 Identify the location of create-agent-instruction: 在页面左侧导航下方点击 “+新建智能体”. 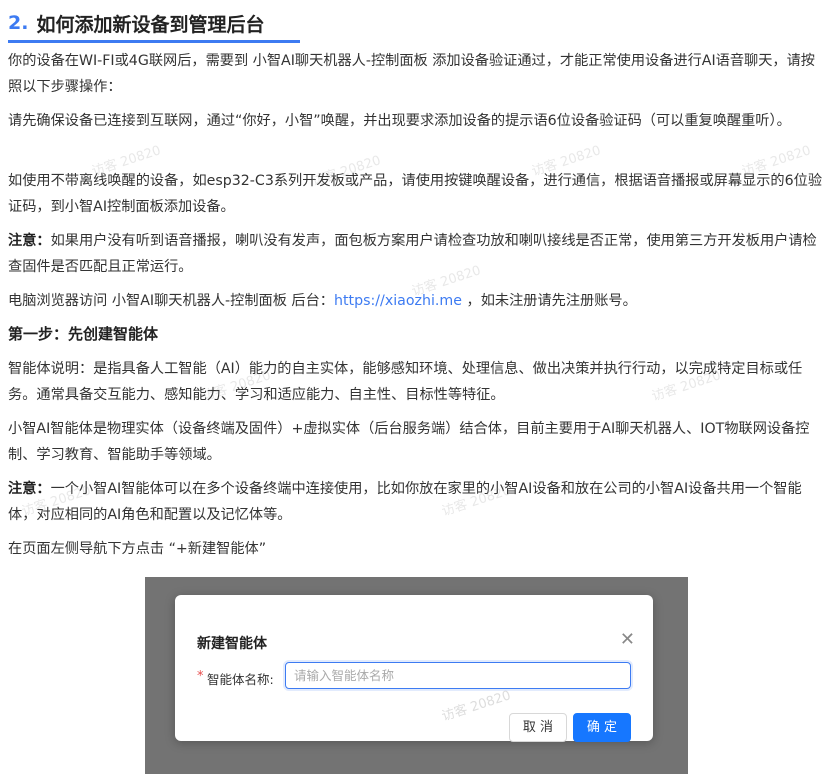
(137, 549).